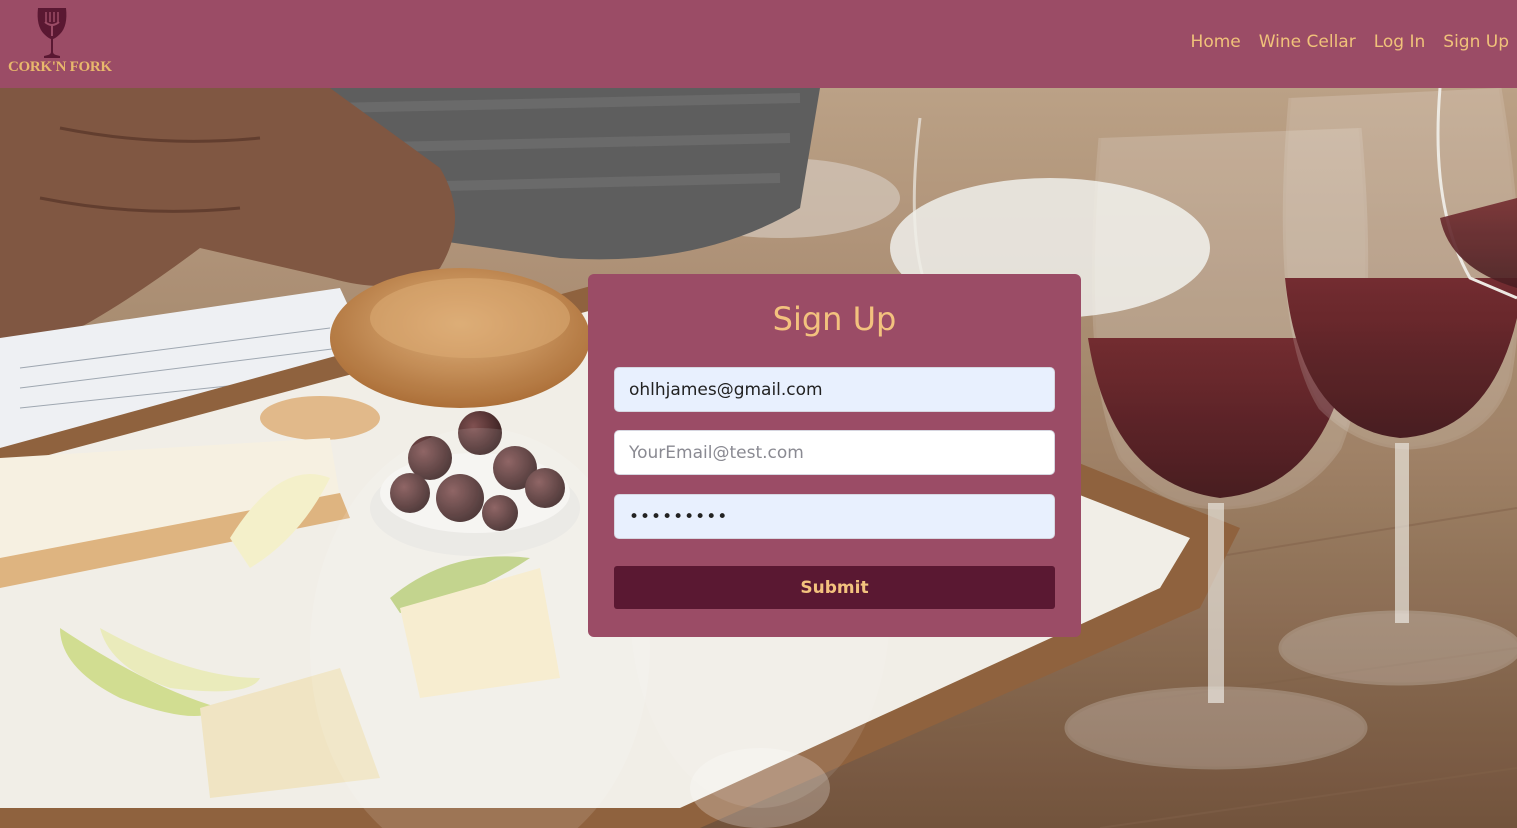  I want to click on password-field, so click(834, 516).